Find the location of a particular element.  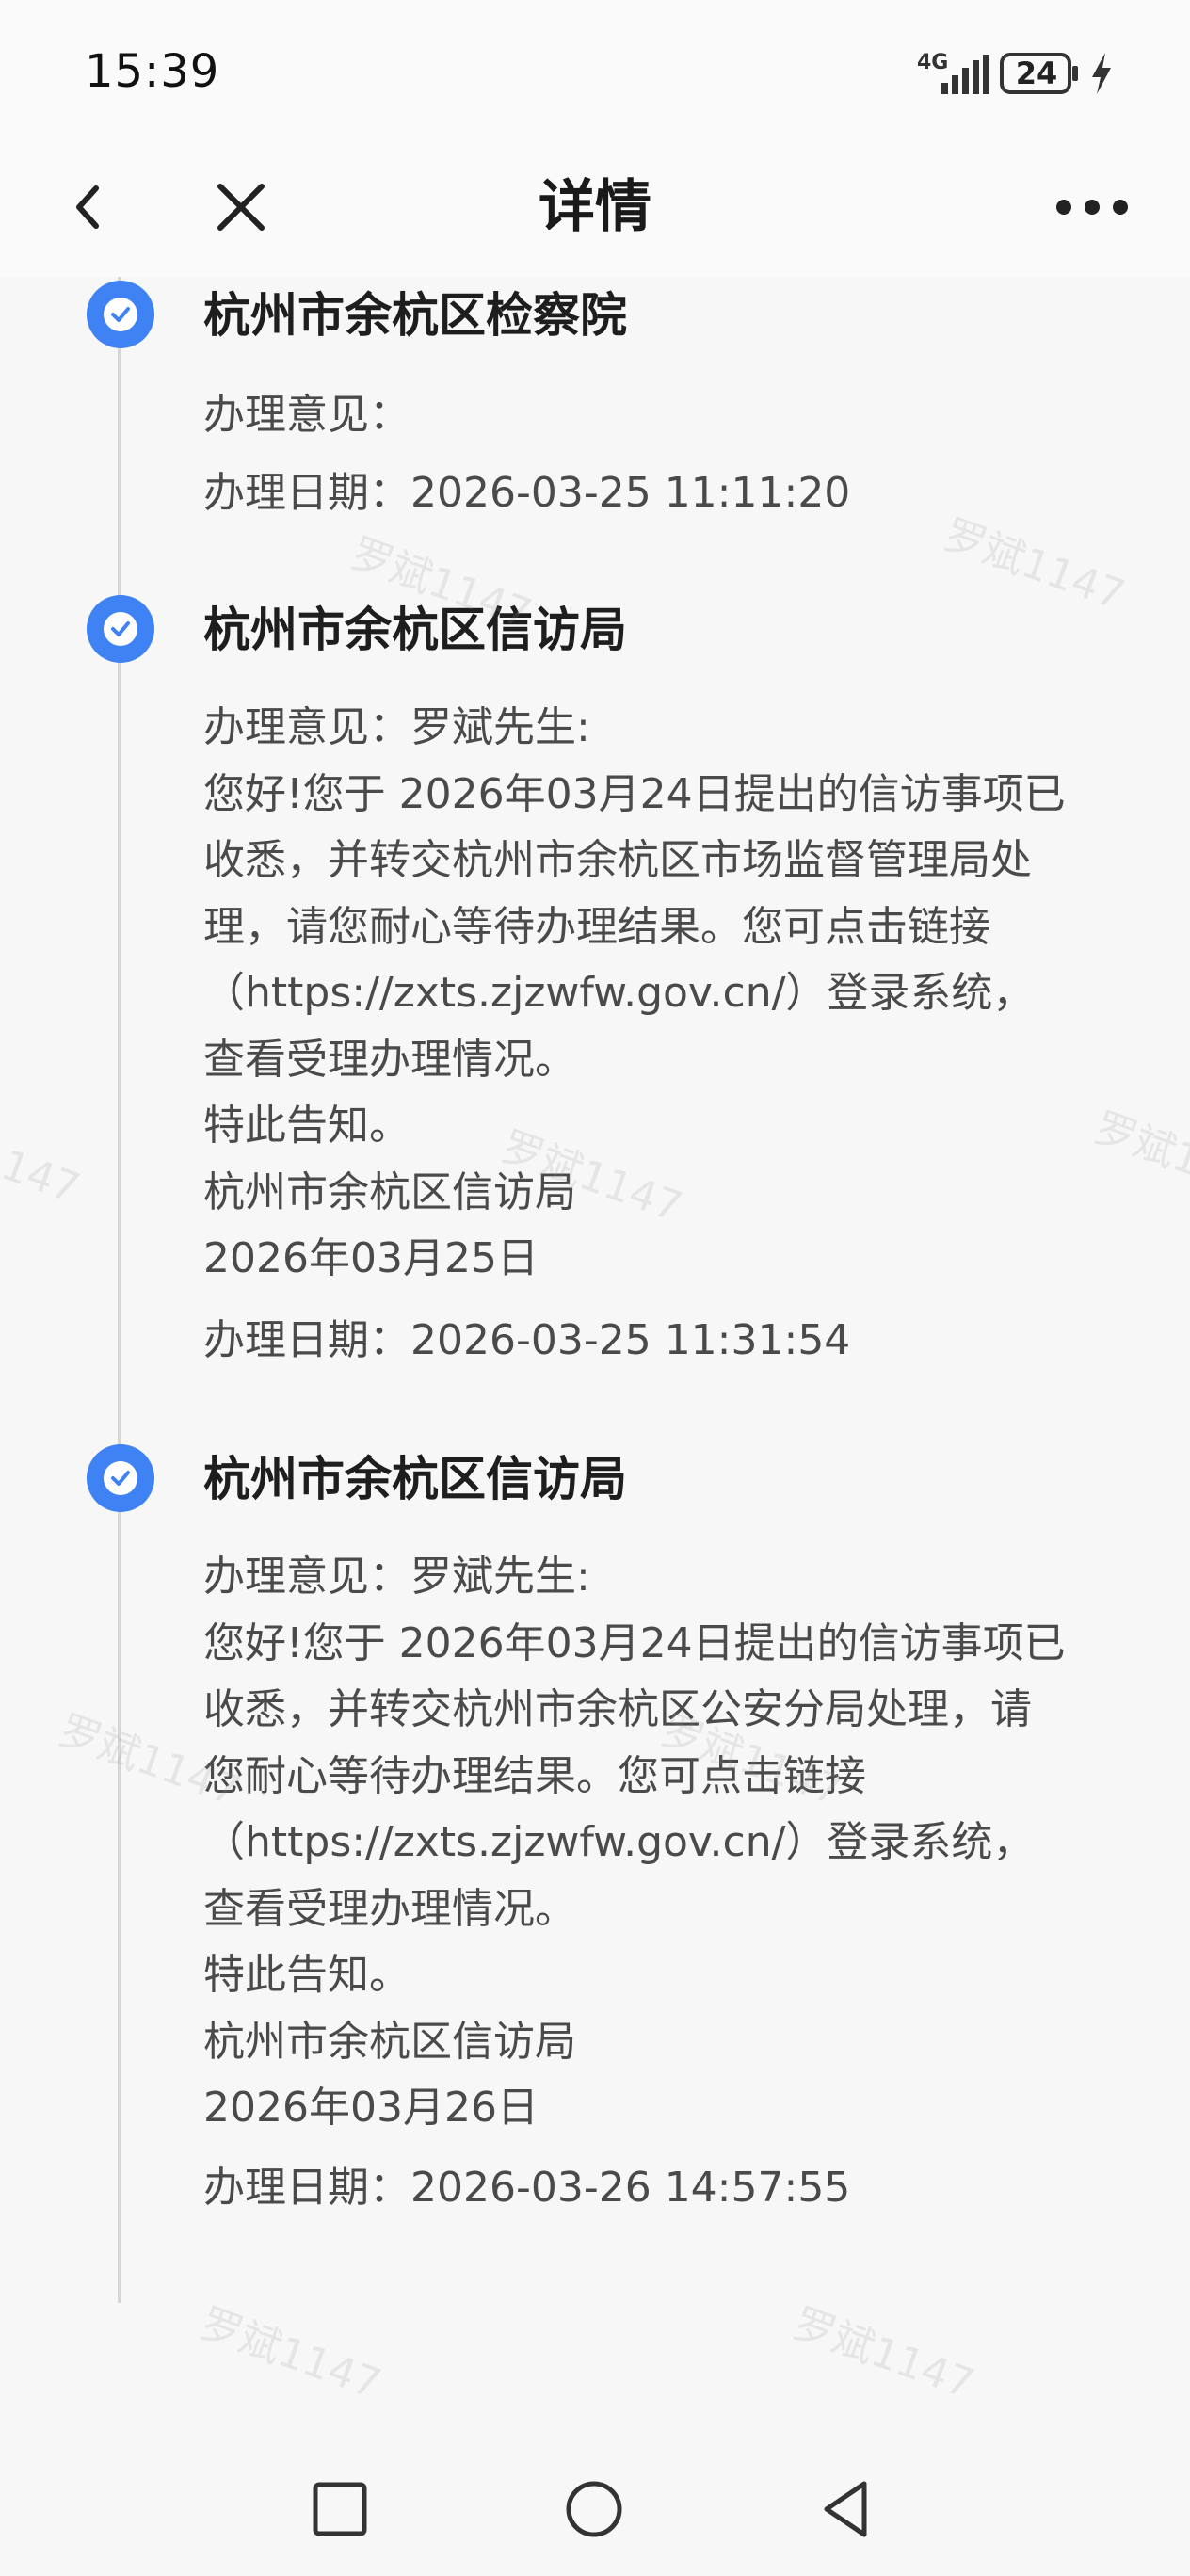

opinion-line: 收悉，并转交杭州市余杭区公安分局处理，请 is located at coordinates (617, 1709).